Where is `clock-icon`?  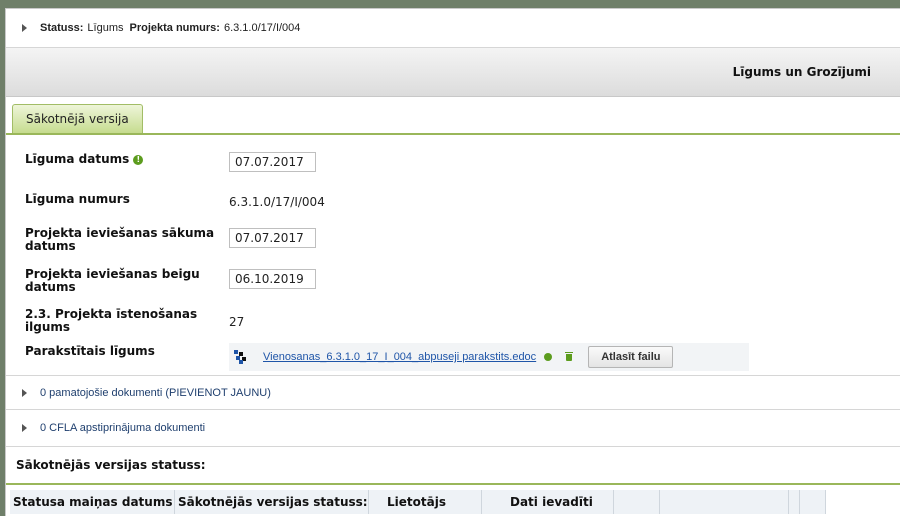 clock-icon is located at coordinates (548, 357).